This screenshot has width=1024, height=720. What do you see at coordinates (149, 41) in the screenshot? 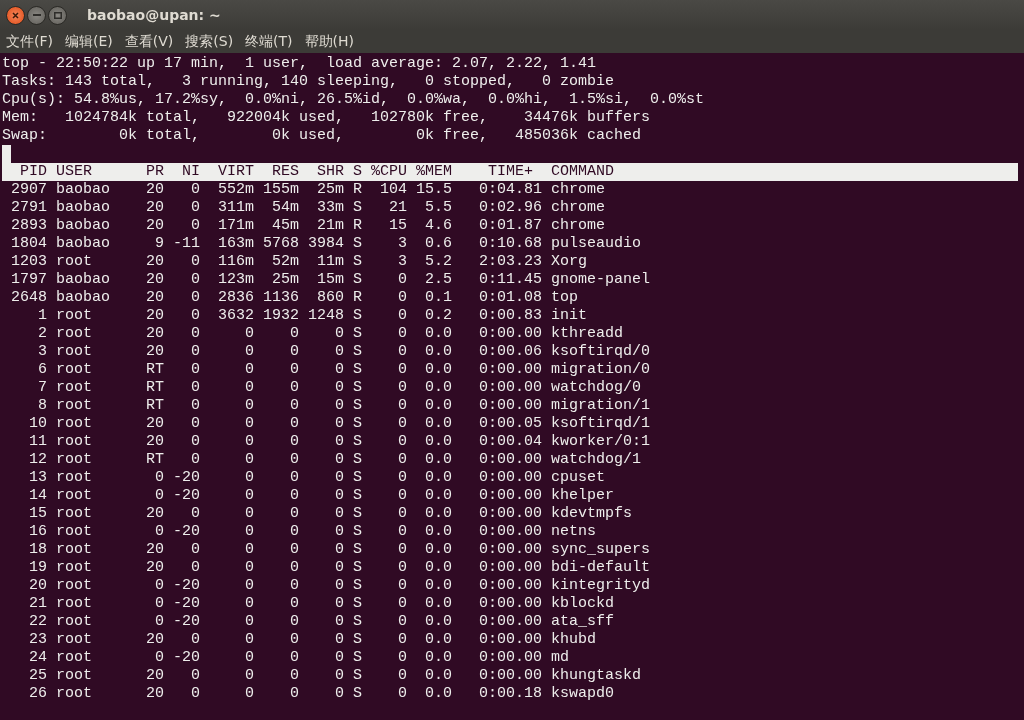
I see `menu-item: 查看(V)` at bounding box center [149, 41].